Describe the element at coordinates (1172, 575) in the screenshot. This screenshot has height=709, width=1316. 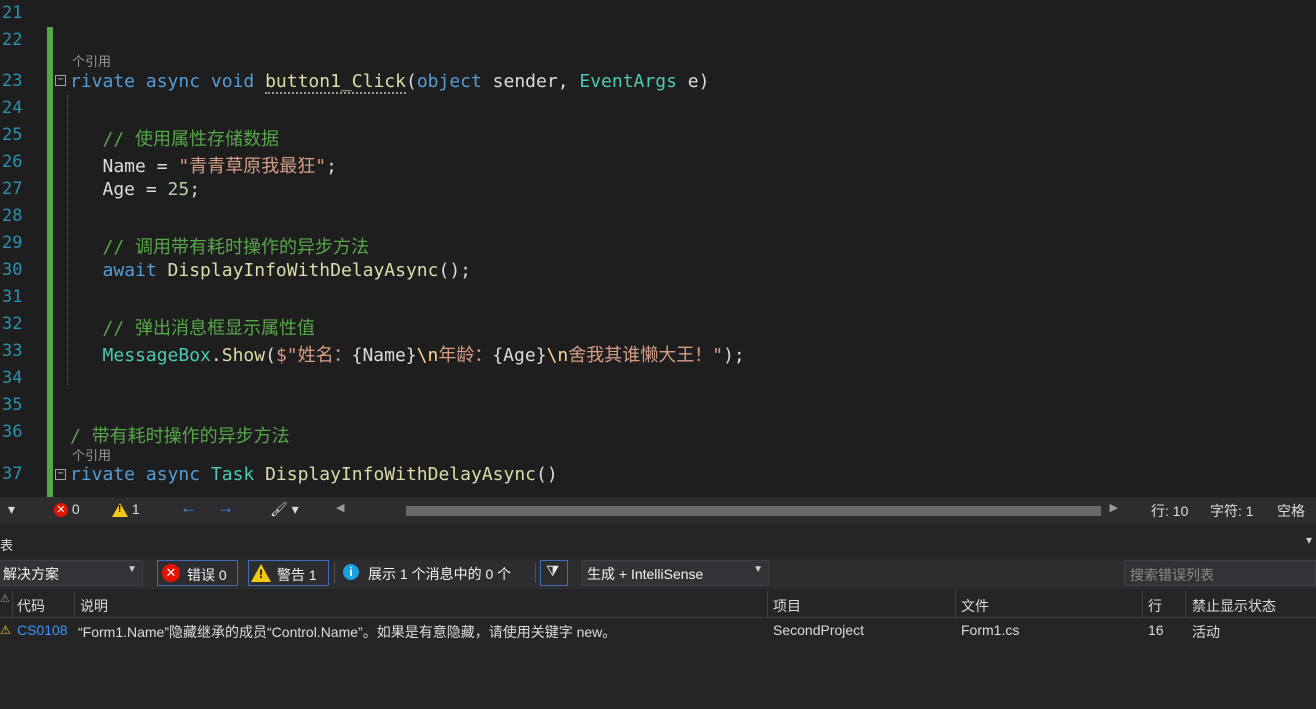
I see `search-input: 搜索错误列表` at that location.